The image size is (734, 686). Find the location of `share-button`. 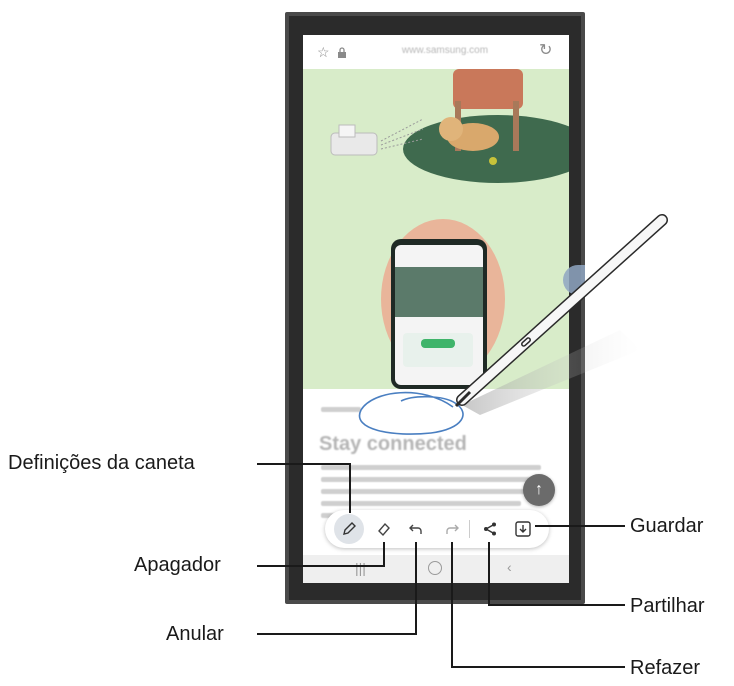

share-button is located at coordinates (490, 529).